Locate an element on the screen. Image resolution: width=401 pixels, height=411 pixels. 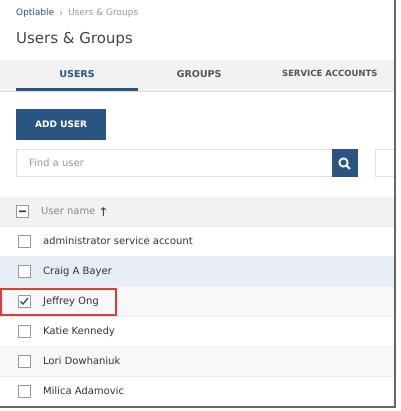
user-name: Milica Adamovic is located at coordinates (83, 391).